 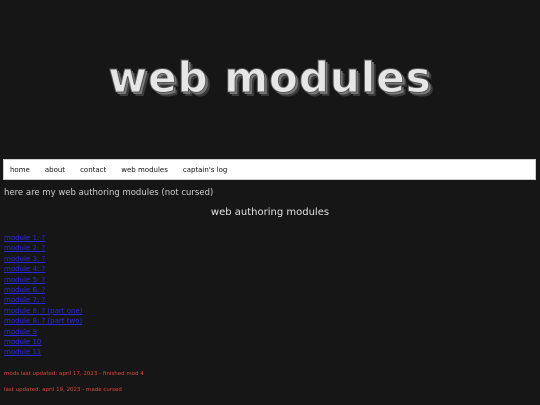 I want to click on list-item: module 6: ?, so click(x=43, y=288).